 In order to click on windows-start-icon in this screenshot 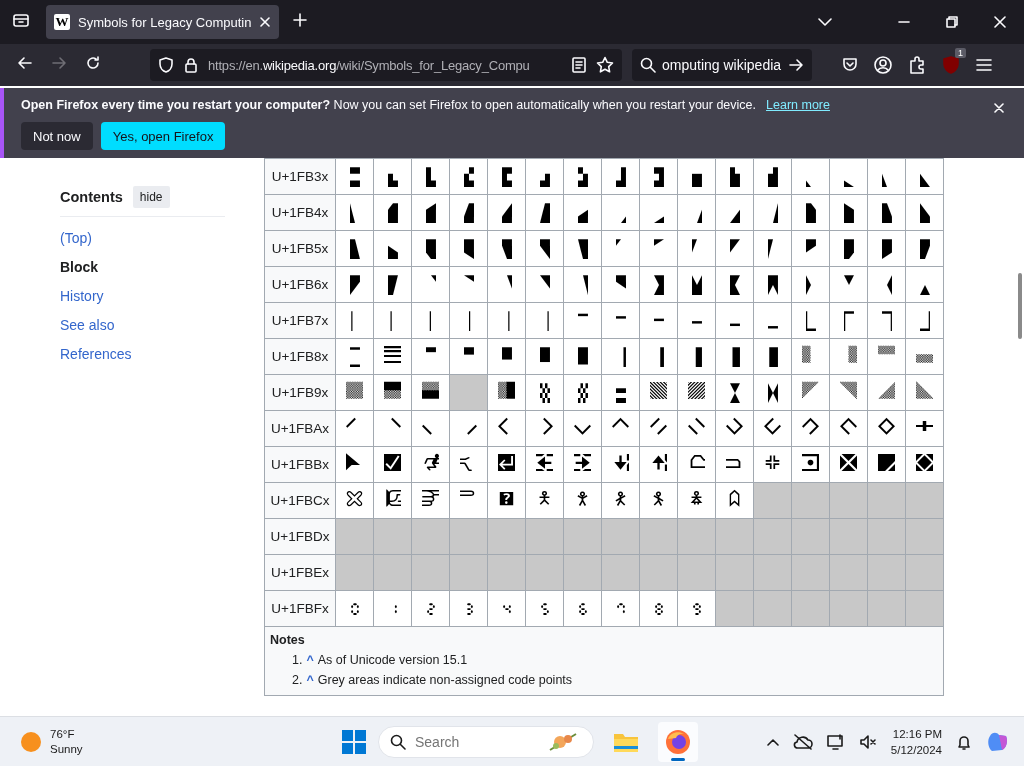, I will do `click(354, 742)`.